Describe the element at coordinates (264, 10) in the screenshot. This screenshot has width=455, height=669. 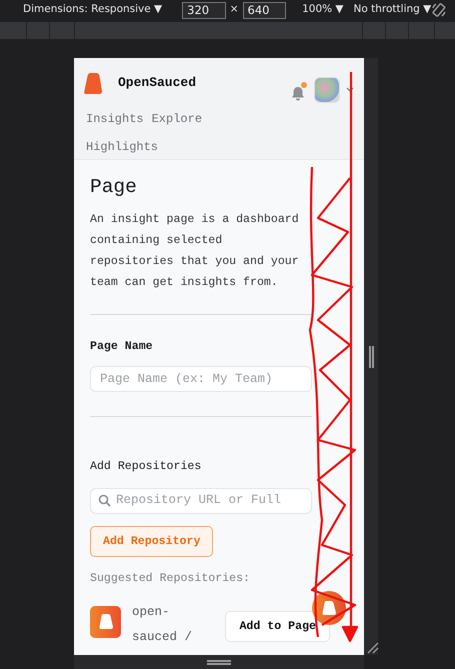
I see `height-field: 640` at that location.